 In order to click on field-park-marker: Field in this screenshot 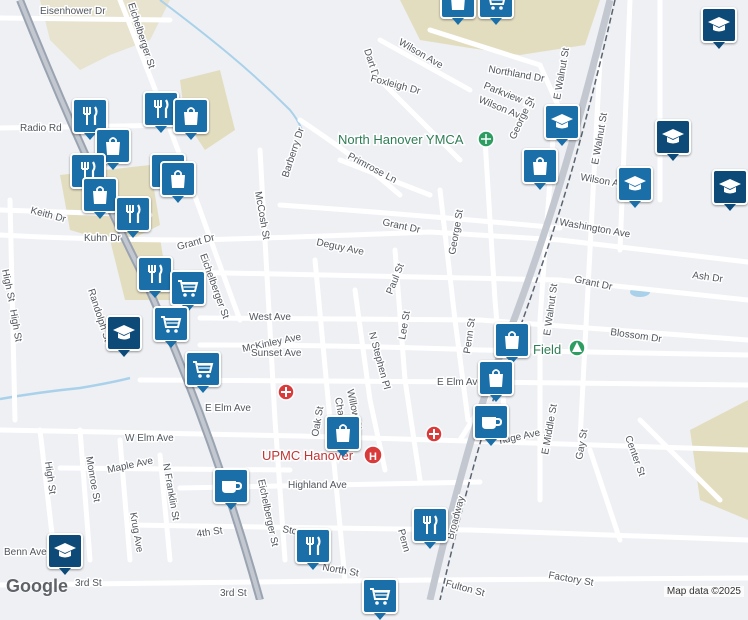, I will do `click(559, 349)`.